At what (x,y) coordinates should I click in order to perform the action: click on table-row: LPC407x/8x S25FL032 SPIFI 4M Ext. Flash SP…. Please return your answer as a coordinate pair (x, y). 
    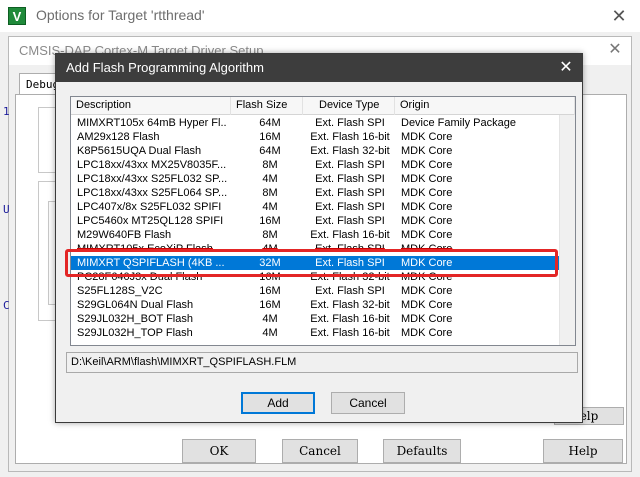
    Looking at the image, I should click on (315, 207).